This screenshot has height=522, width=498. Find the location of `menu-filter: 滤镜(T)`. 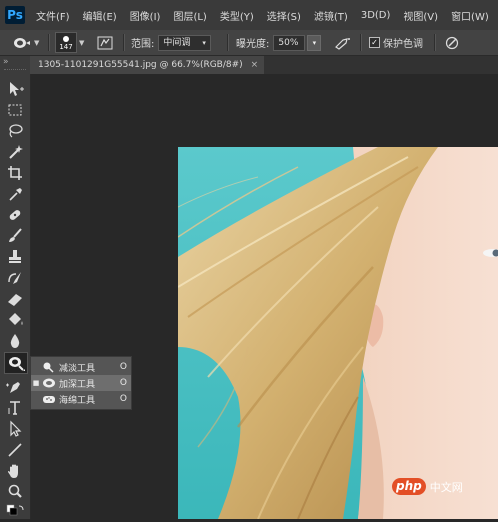

menu-filter: 滤镜(T) is located at coordinates (331, 15).